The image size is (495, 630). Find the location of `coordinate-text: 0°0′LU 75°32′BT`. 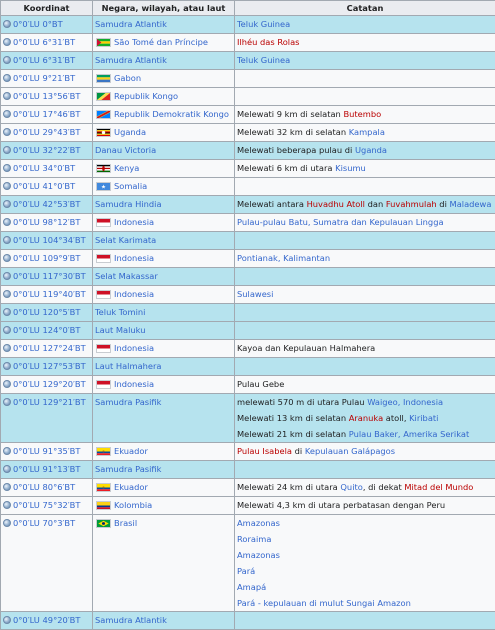

coordinate-text: 0°0′LU 75°32′BT is located at coordinates (46, 505).